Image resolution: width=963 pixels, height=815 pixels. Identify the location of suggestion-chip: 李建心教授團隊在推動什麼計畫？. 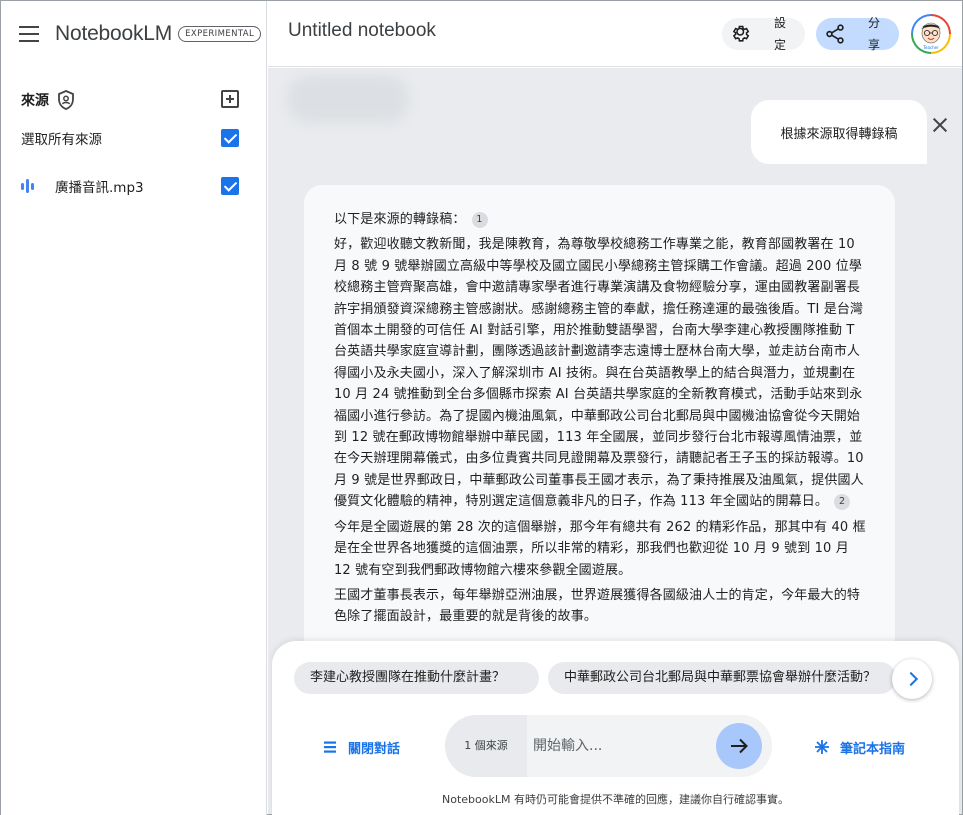
(416, 678).